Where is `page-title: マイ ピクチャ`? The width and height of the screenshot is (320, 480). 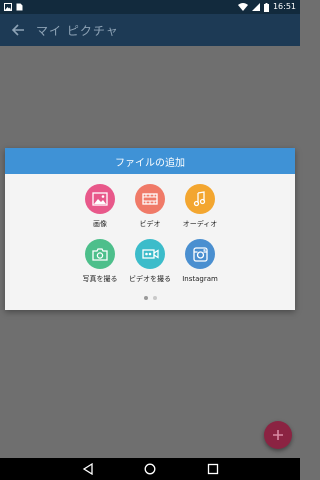
page-title: マイ ピクチャ is located at coordinates (77, 31).